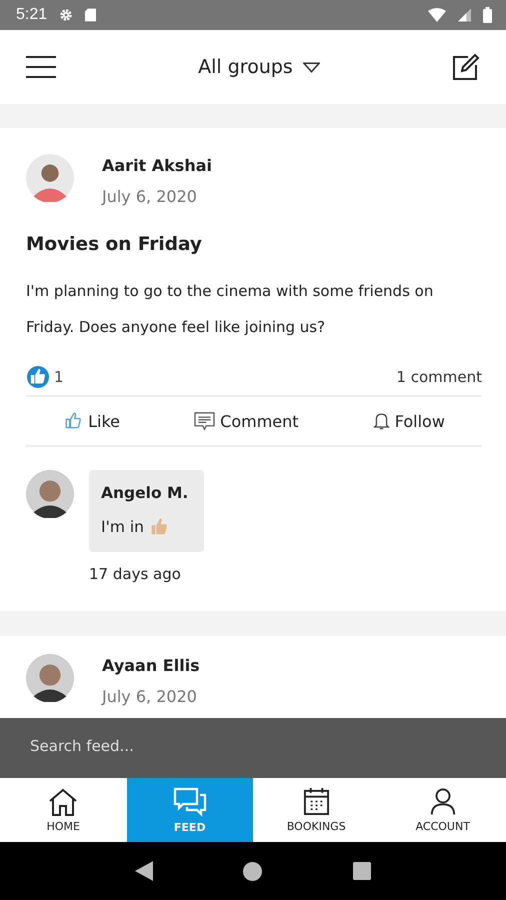 This screenshot has width=506, height=900. What do you see at coordinates (32, 15) in the screenshot?
I see `status-time: 5:21` at bounding box center [32, 15].